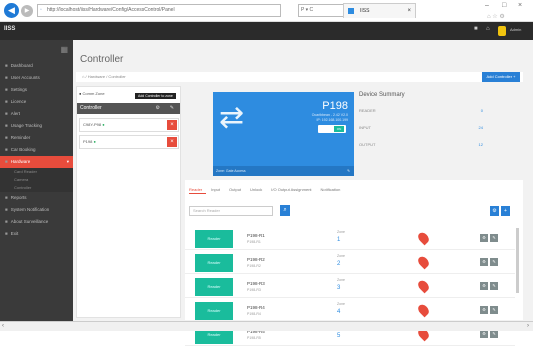 The height and width of the screenshot is (346, 533). What do you see at coordinates (36, 222) in the screenshot?
I see `sidebar-item: ■ About Surveillance` at bounding box center [36, 222].